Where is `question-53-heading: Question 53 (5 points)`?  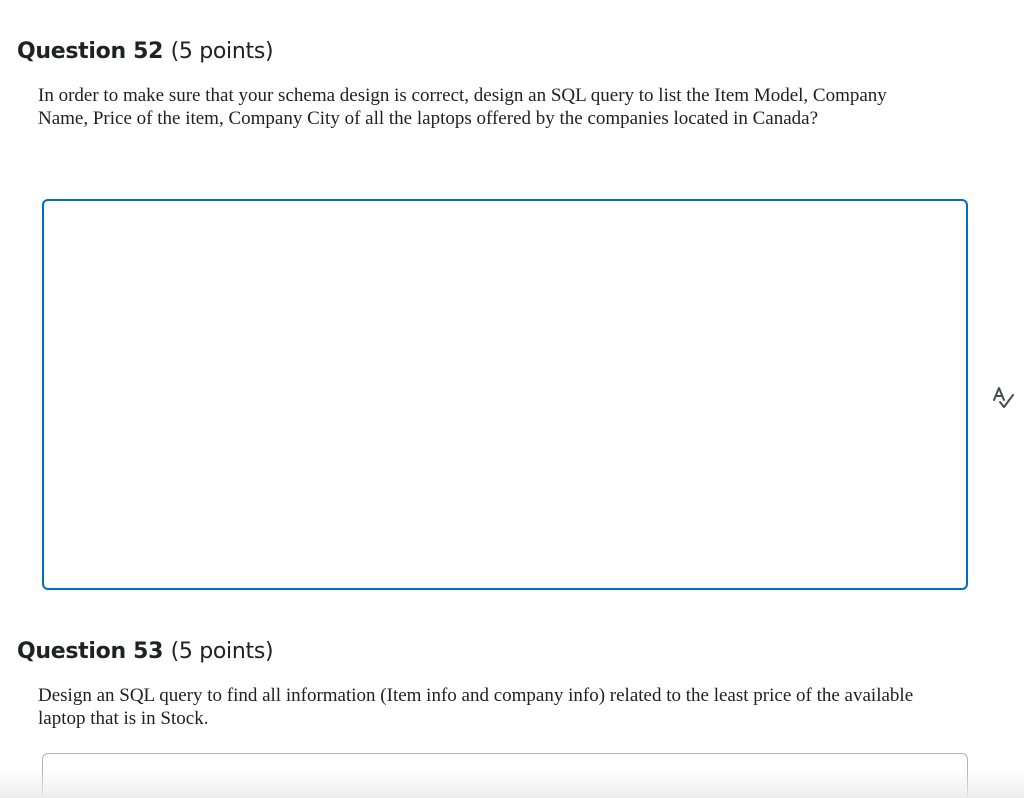
question-53-heading: Question 53 (5 points) is located at coordinates (145, 652).